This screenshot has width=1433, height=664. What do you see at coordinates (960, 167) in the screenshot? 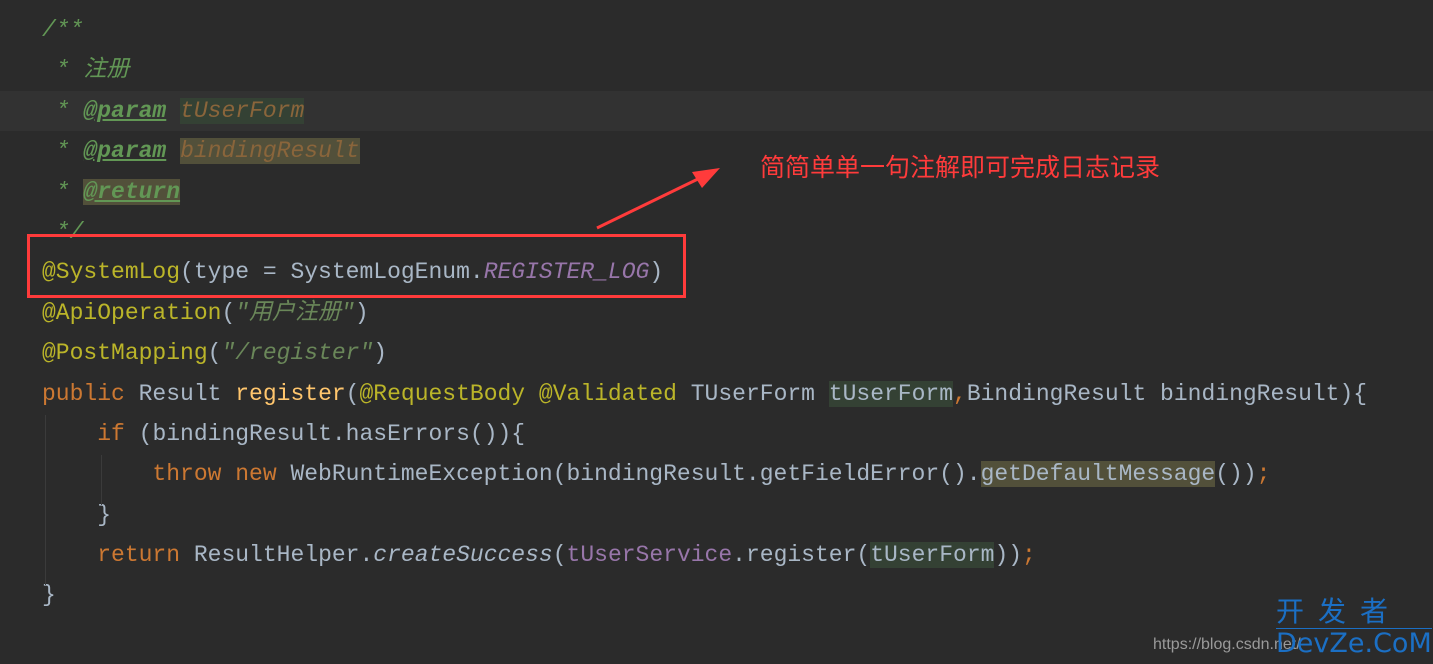
I see `annotation-note: 简简单单一句注解即可完成日志记录` at bounding box center [960, 167].